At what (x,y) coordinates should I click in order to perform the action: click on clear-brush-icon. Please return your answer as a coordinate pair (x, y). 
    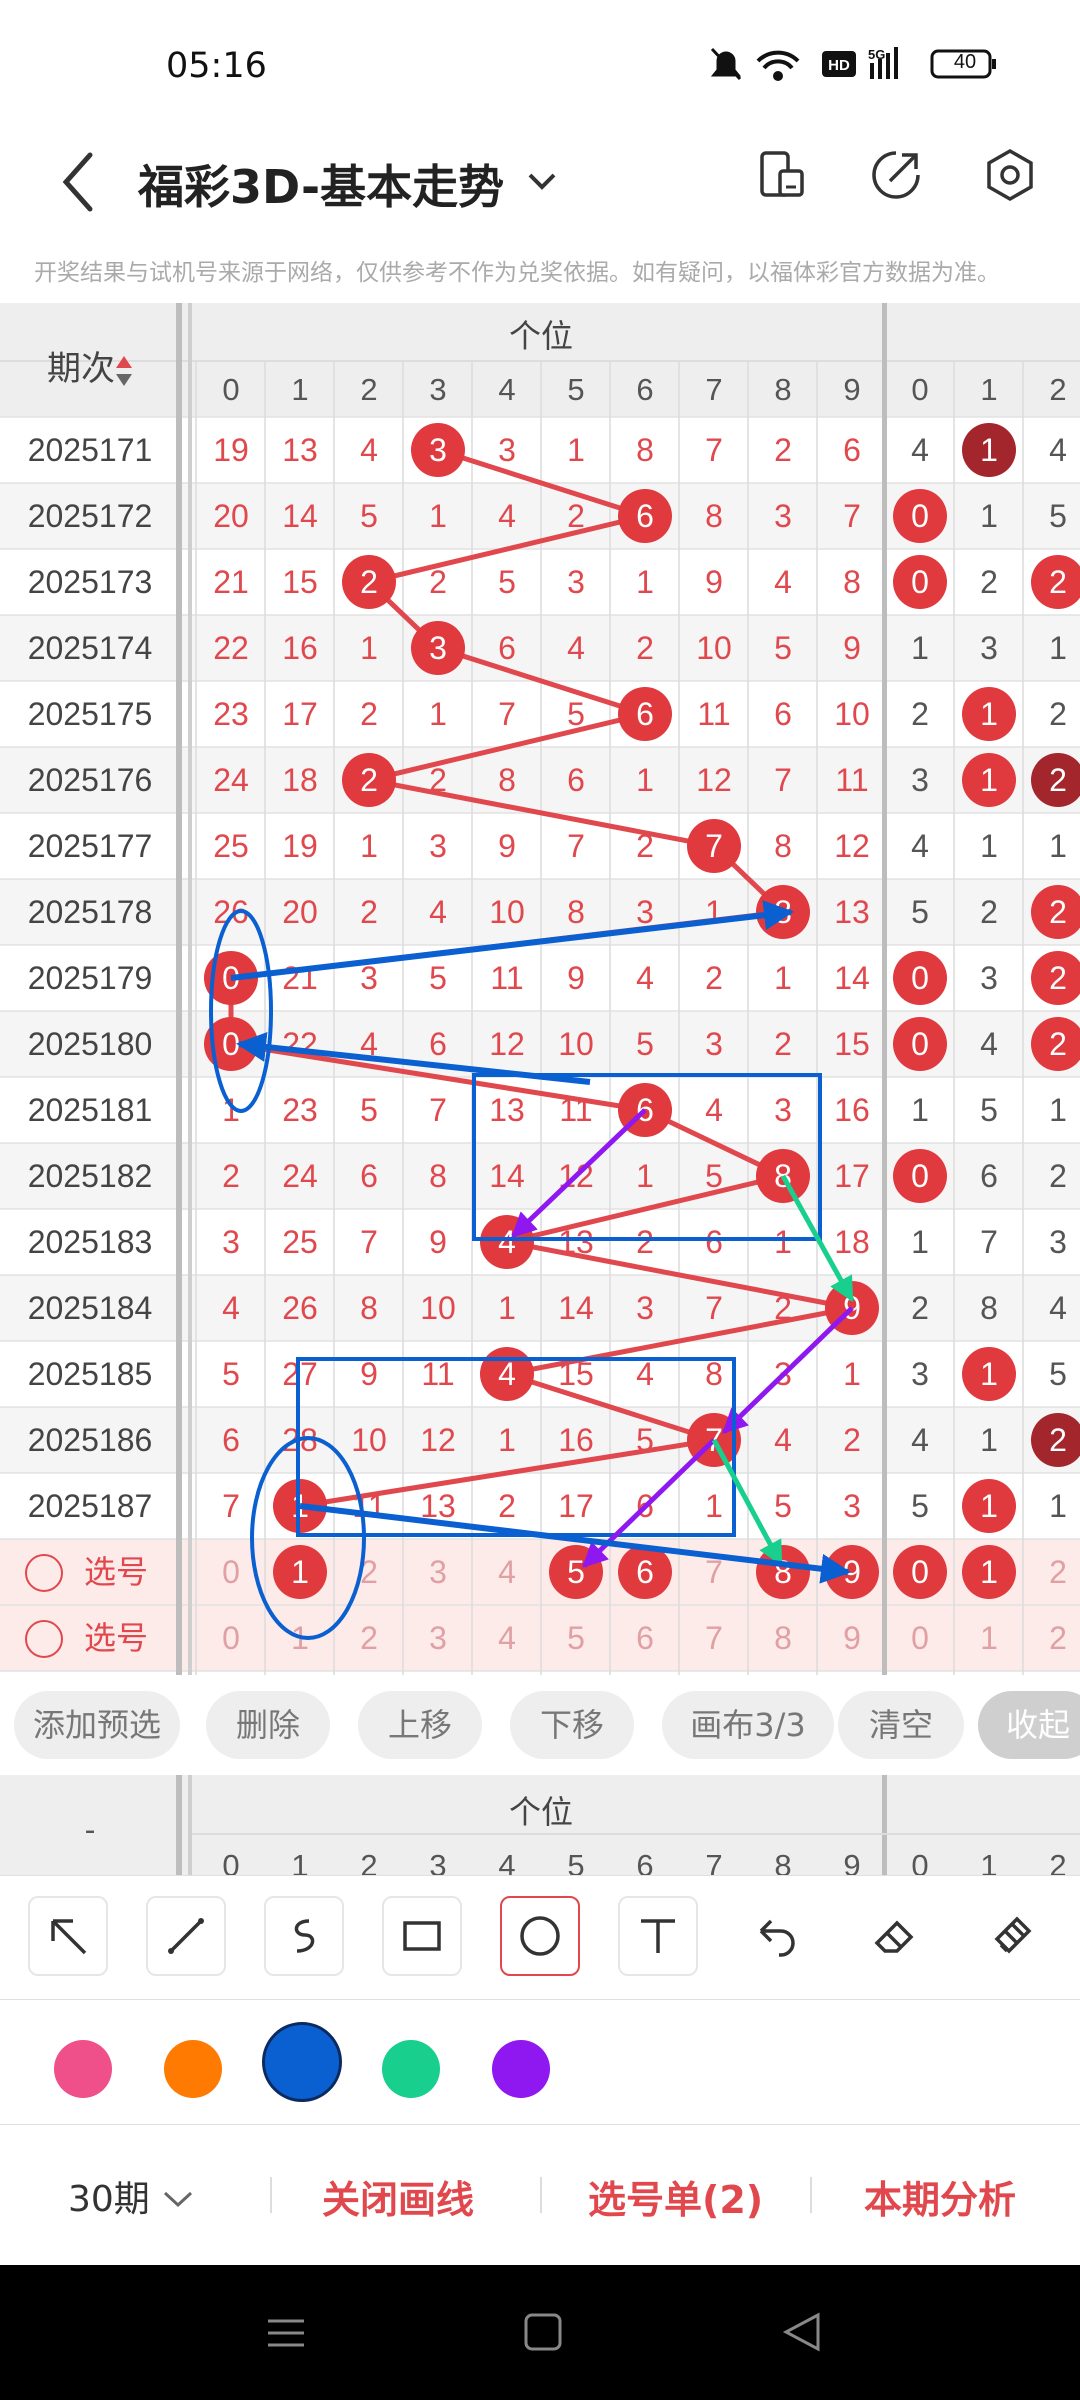
    Looking at the image, I should click on (1012, 1936).